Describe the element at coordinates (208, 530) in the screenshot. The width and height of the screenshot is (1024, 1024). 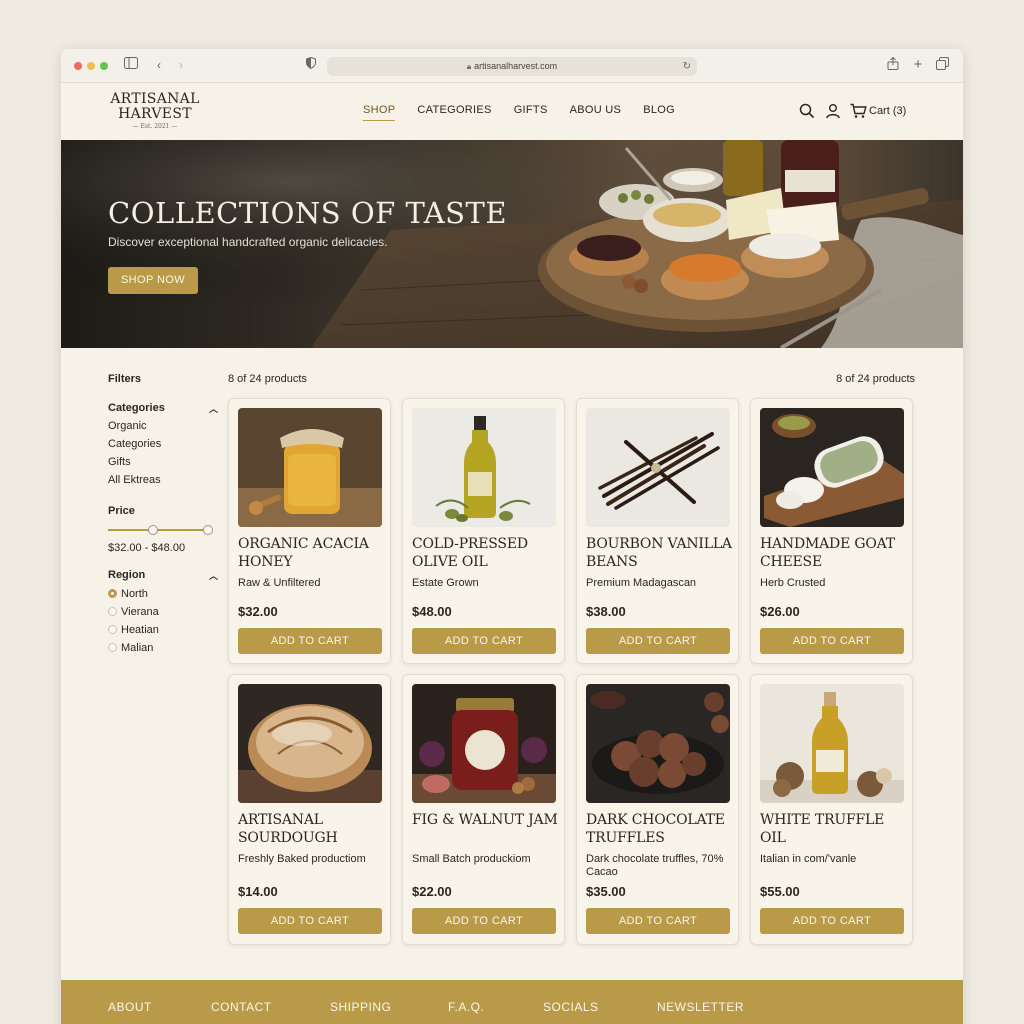
I see `price-slider-max-handle` at that location.